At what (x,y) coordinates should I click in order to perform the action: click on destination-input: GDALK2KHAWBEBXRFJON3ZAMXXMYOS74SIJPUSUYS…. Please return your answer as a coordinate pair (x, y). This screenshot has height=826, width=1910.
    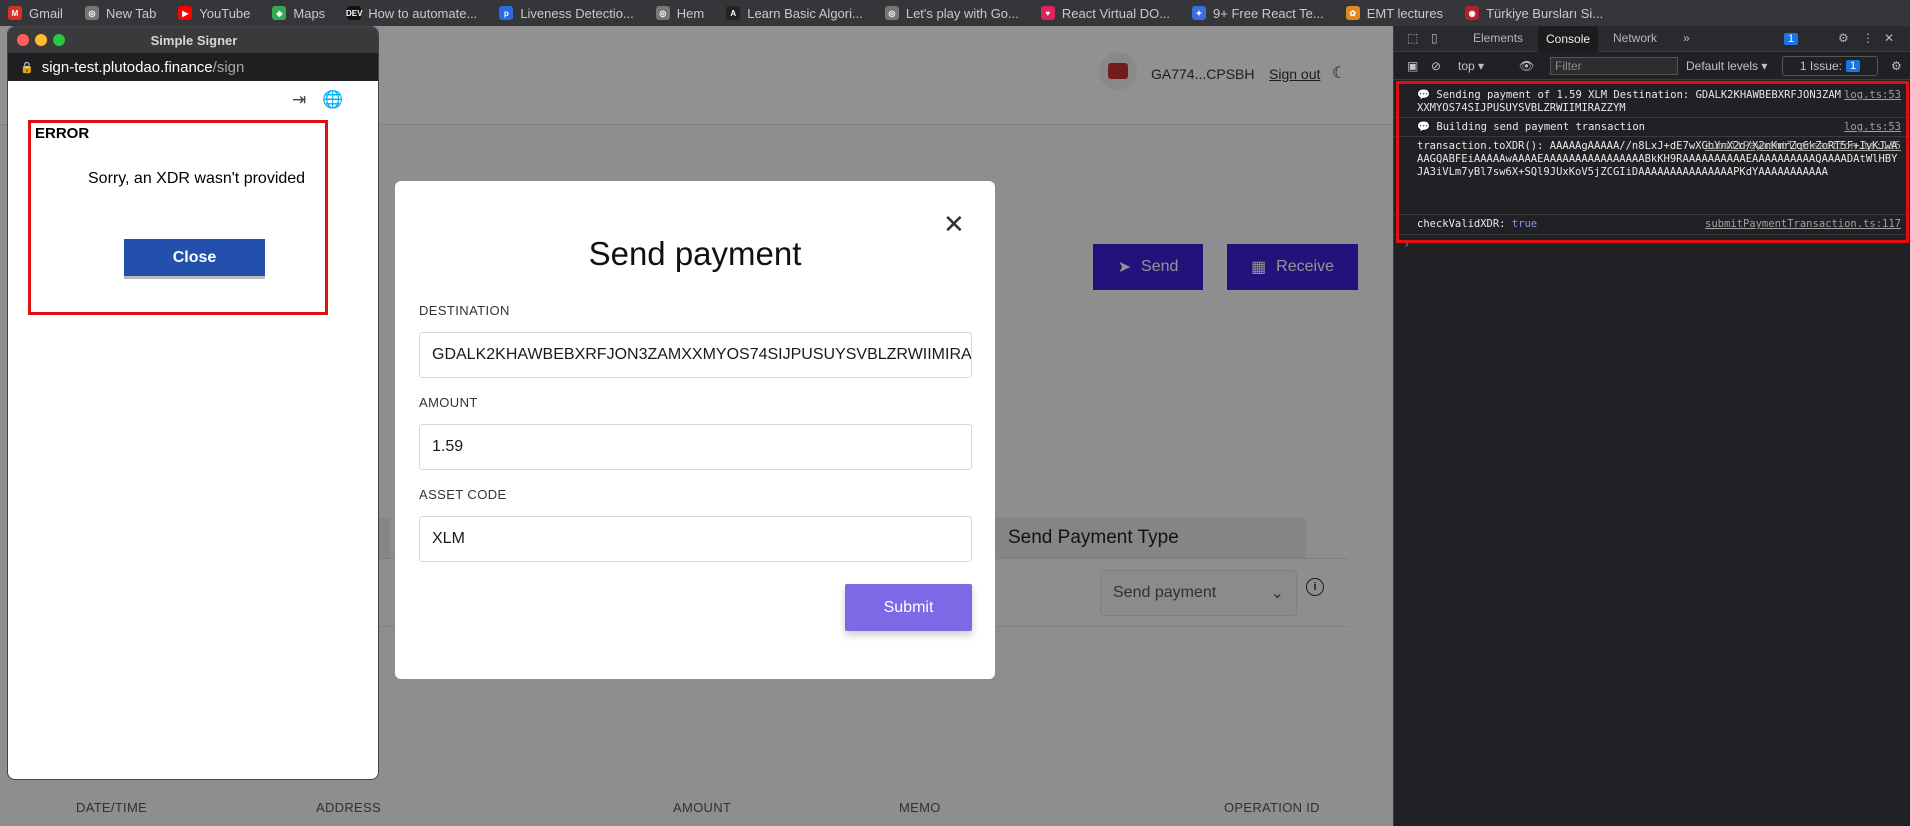
    Looking at the image, I should click on (695, 355).